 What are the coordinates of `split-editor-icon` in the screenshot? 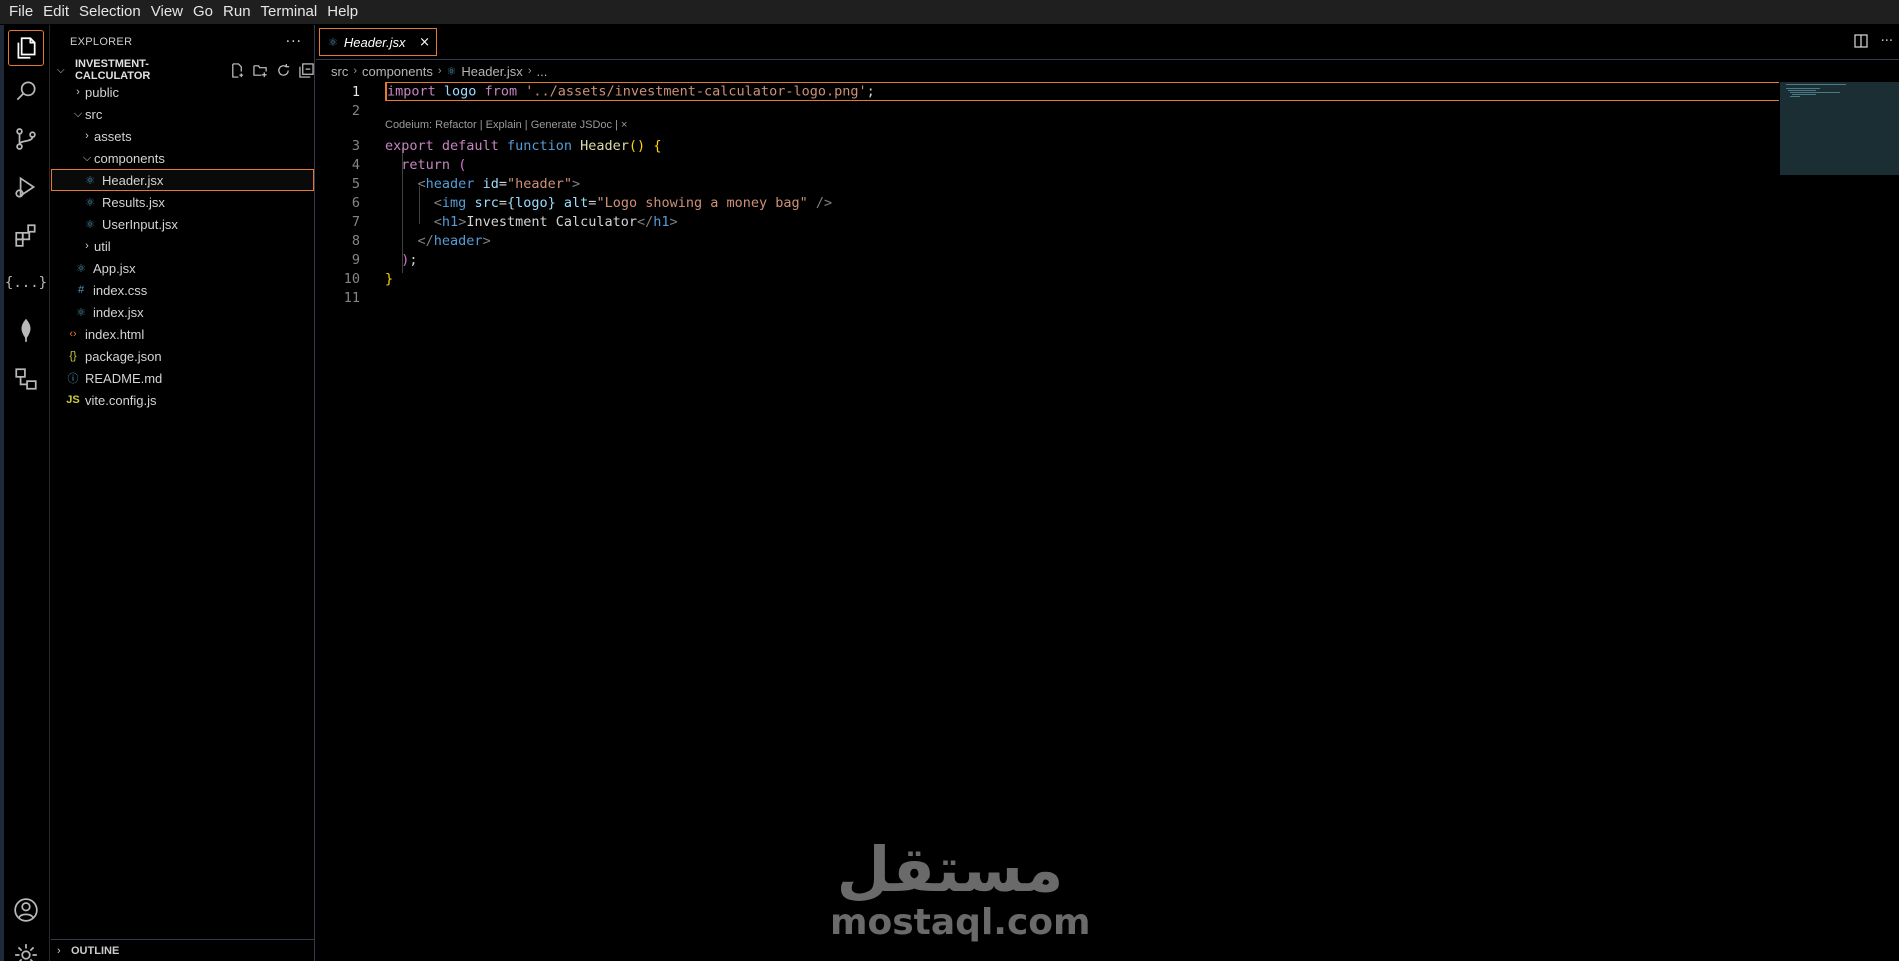 It's located at (1861, 41).